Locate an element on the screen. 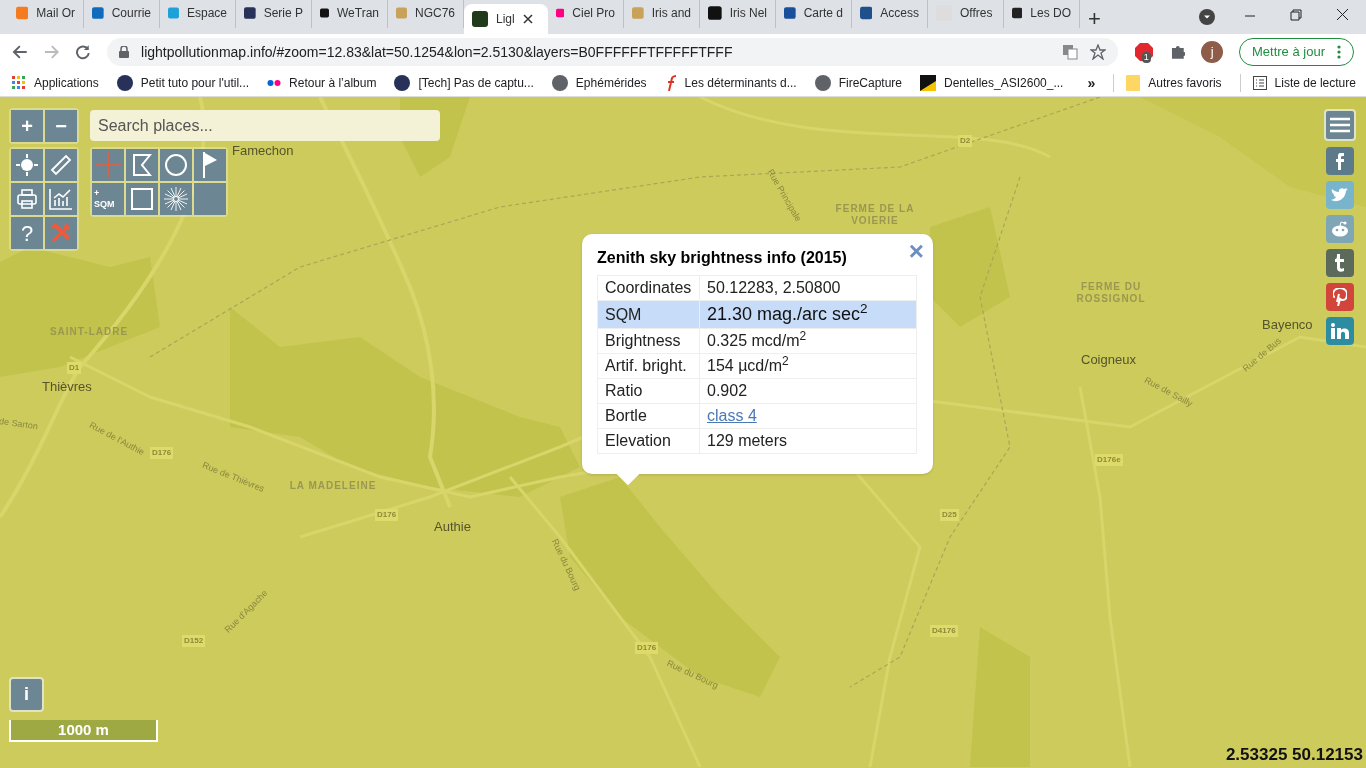 This screenshot has width=1366, height=768. marker-button is located at coordinates (210, 165).